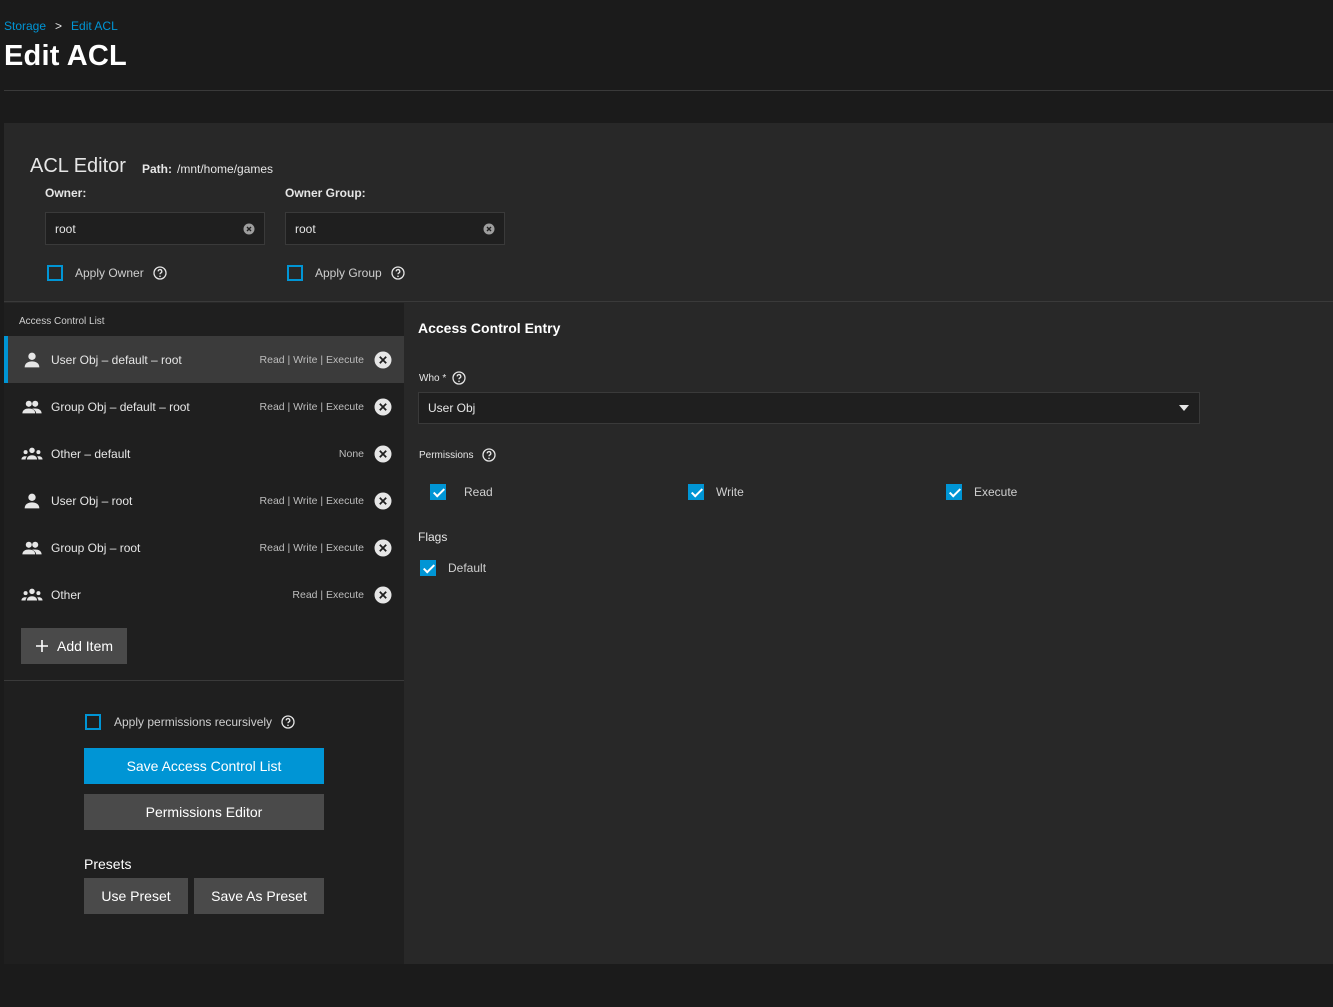 This screenshot has height=1007, width=1333. Describe the element at coordinates (288, 722) in the screenshot. I see `apply-recursive-help-icon` at that location.